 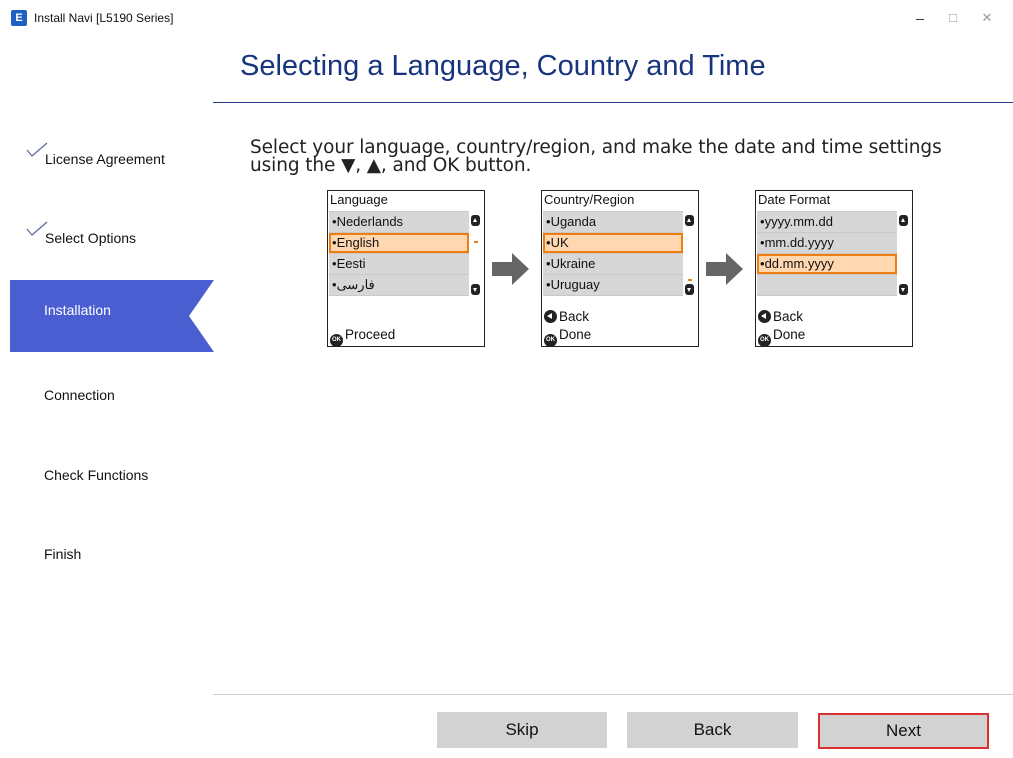 What do you see at coordinates (63, 554) in the screenshot?
I see `step-label: Finish` at bounding box center [63, 554].